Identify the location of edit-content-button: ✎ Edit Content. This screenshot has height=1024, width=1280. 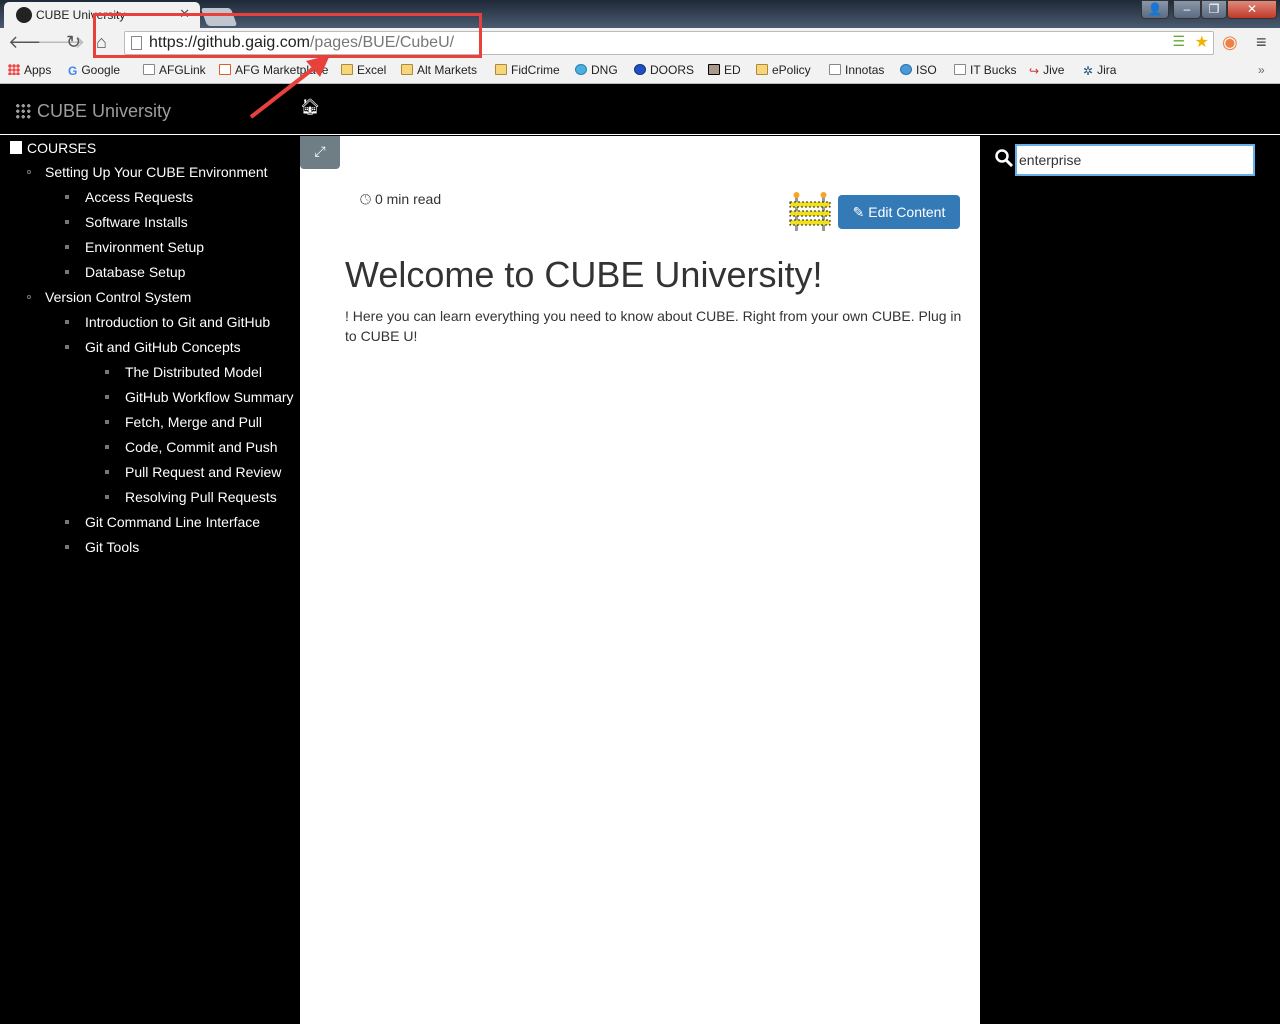
(899, 212).